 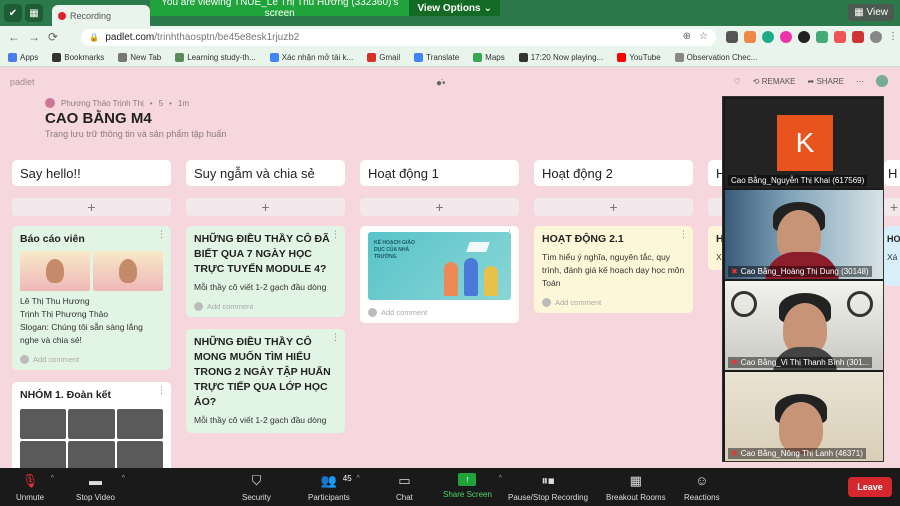 What do you see at coordinates (256, 487) in the screenshot?
I see `security-button: ⛉ Security` at bounding box center [256, 487].